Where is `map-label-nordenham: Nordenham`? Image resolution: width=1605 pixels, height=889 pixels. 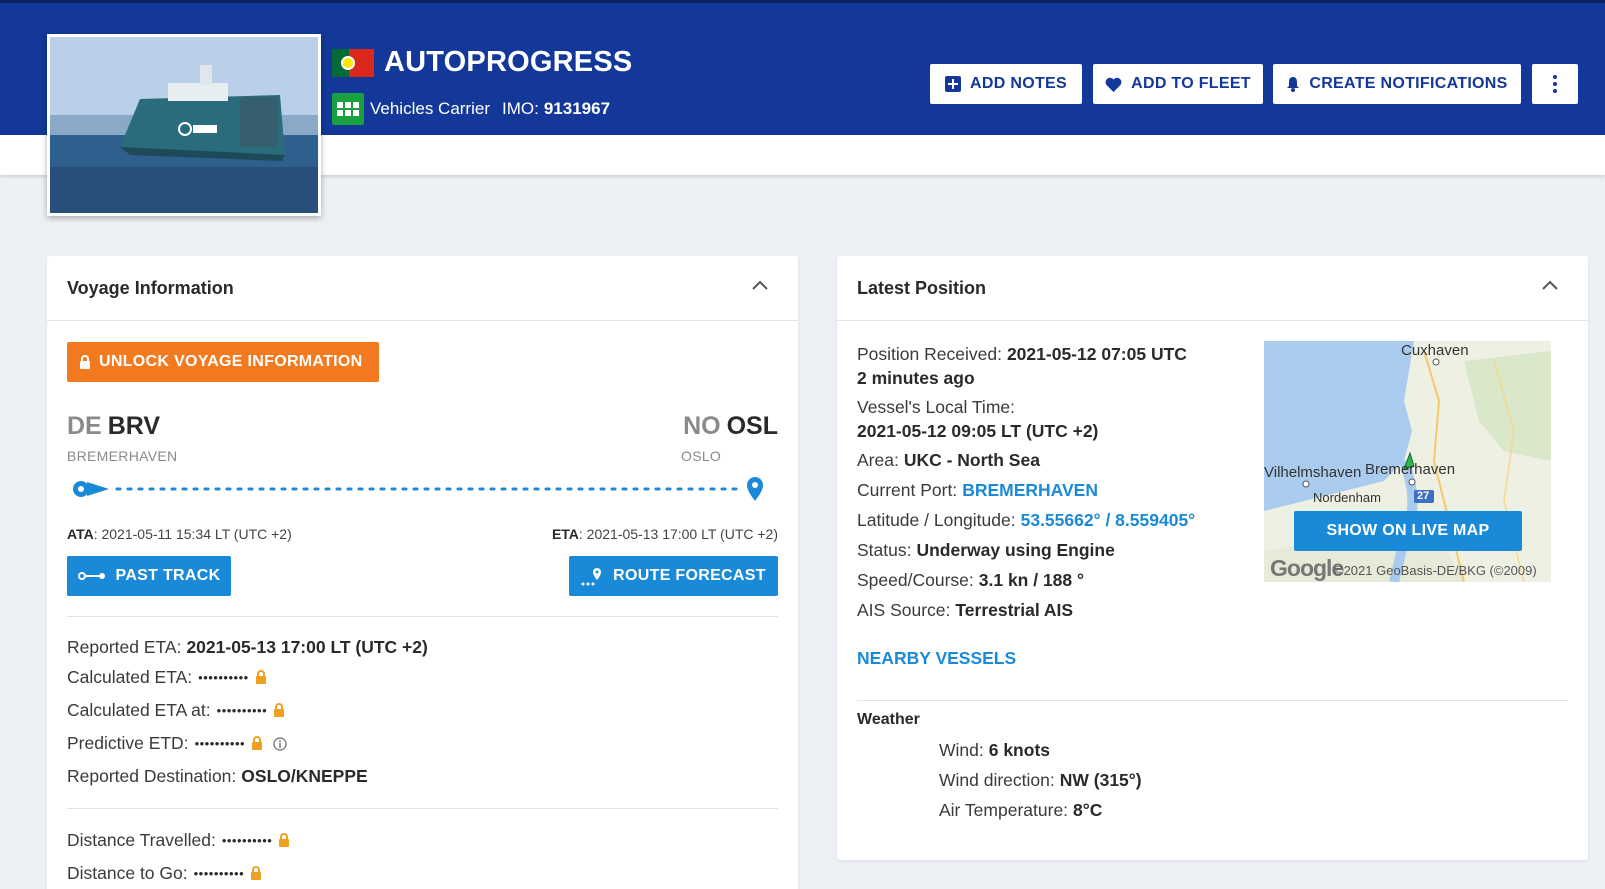
map-label-nordenham: Nordenham is located at coordinates (1347, 497).